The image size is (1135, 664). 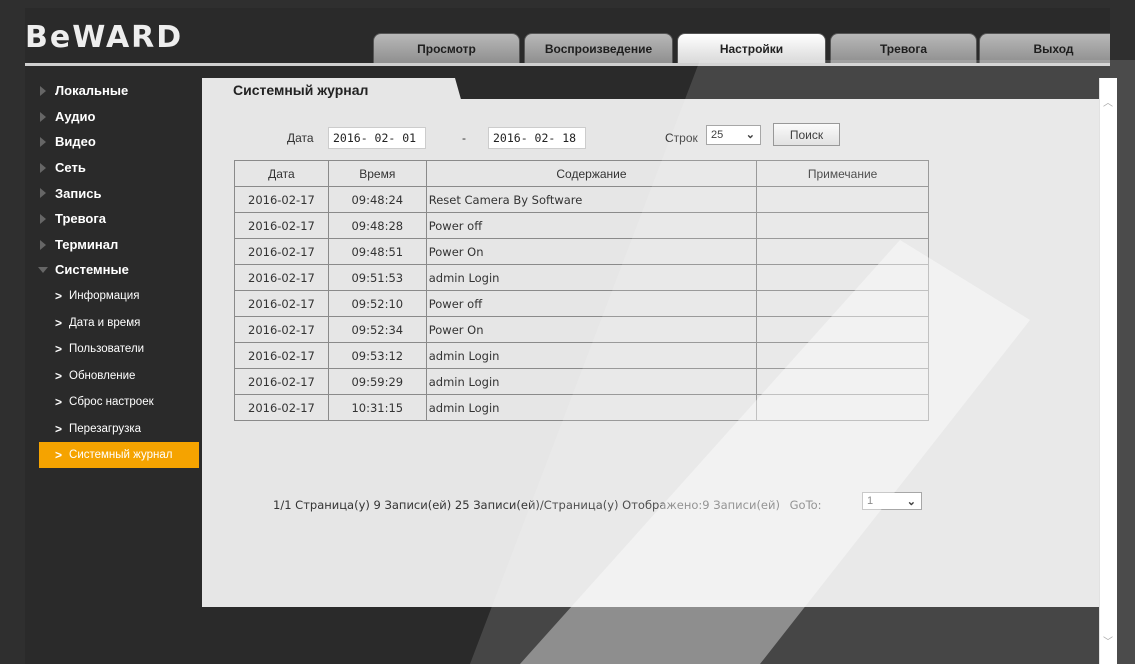 I want to click on cell-time: 09:48:24, so click(x=377, y=199).